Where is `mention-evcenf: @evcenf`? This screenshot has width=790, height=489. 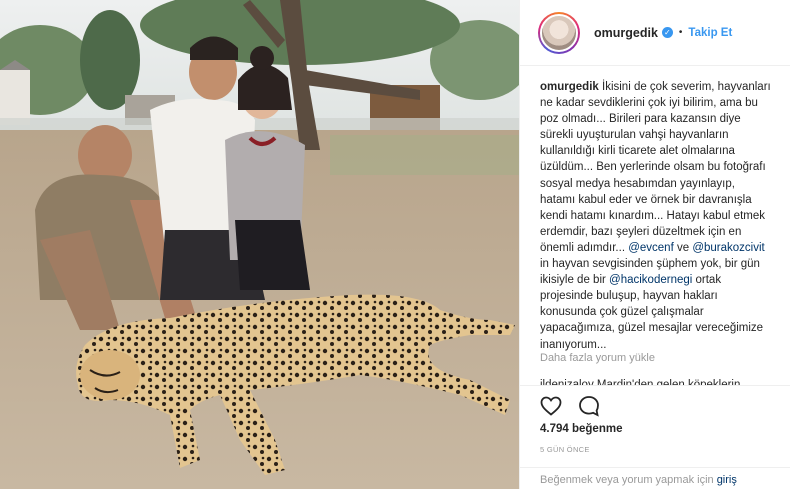 mention-evcenf: @evcenf is located at coordinates (651, 248).